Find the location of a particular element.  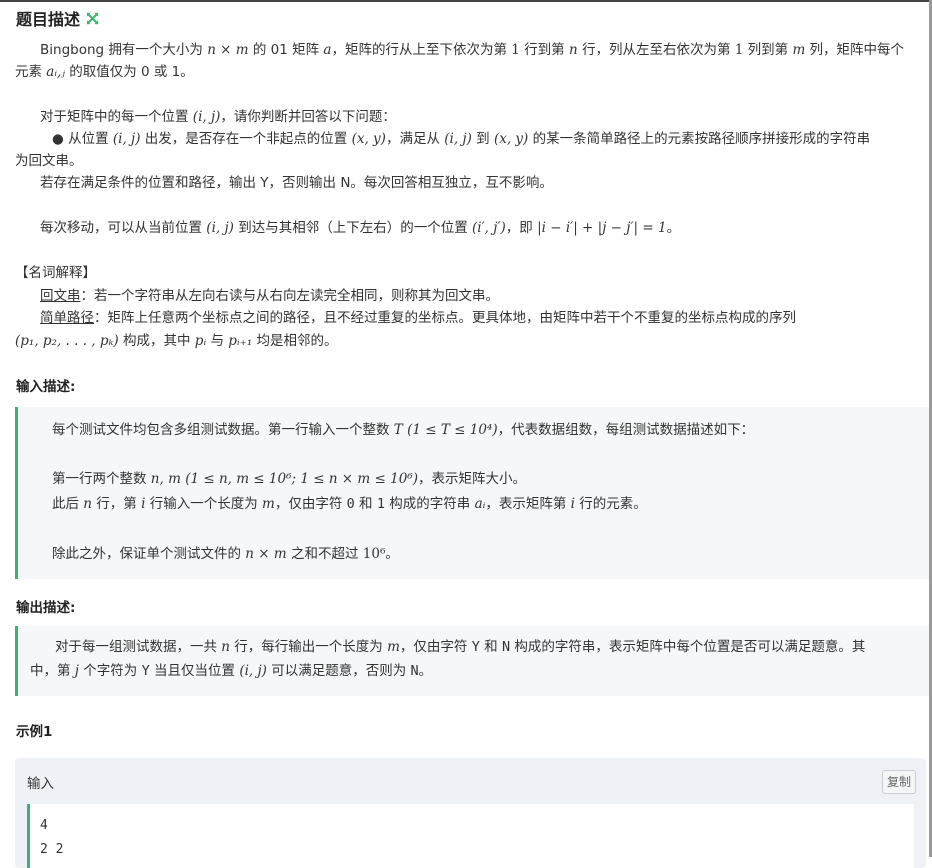

text: 到 is located at coordinates (482, 139).